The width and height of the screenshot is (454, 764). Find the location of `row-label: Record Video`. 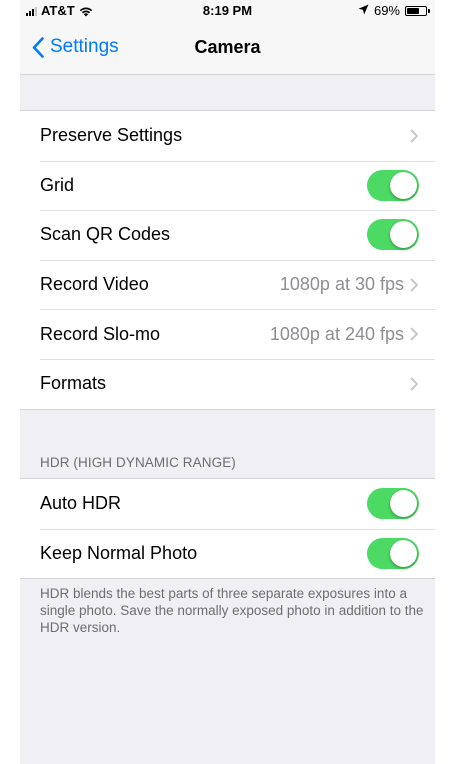

row-label: Record Video is located at coordinates (94, 284).